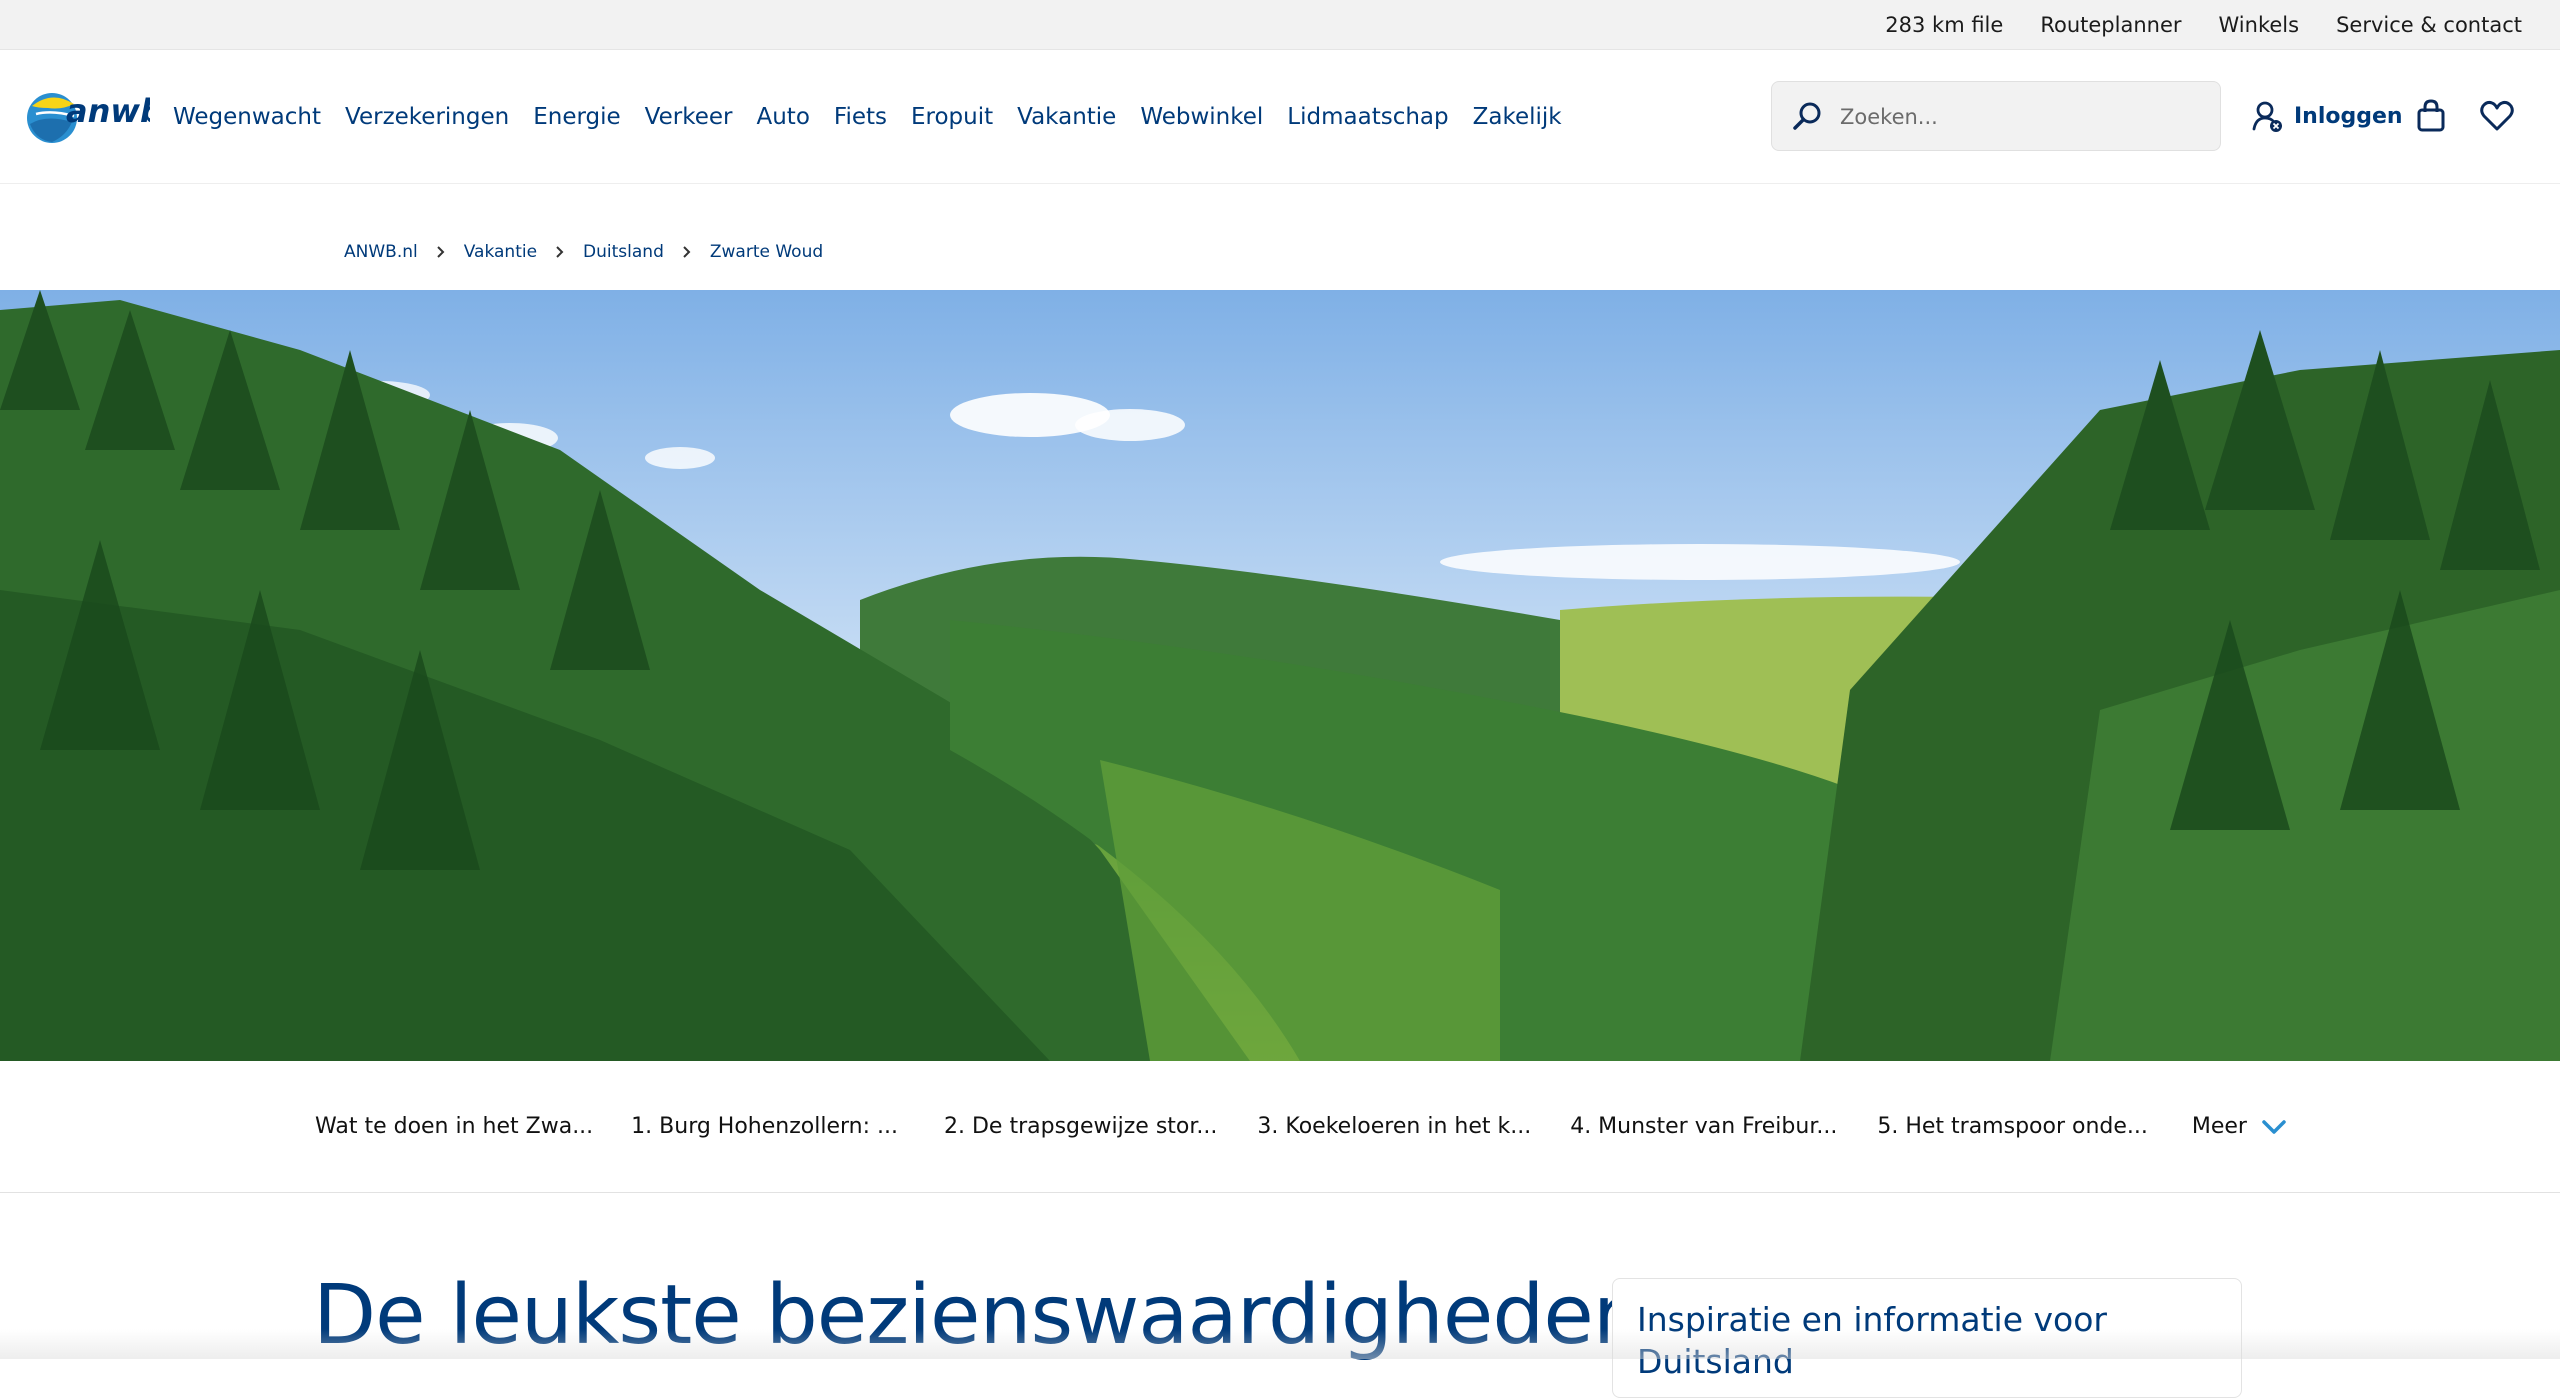 This screenshot has height=1398, width=2560. I want to click on login-label: Inloggen, so click(2348, 116).